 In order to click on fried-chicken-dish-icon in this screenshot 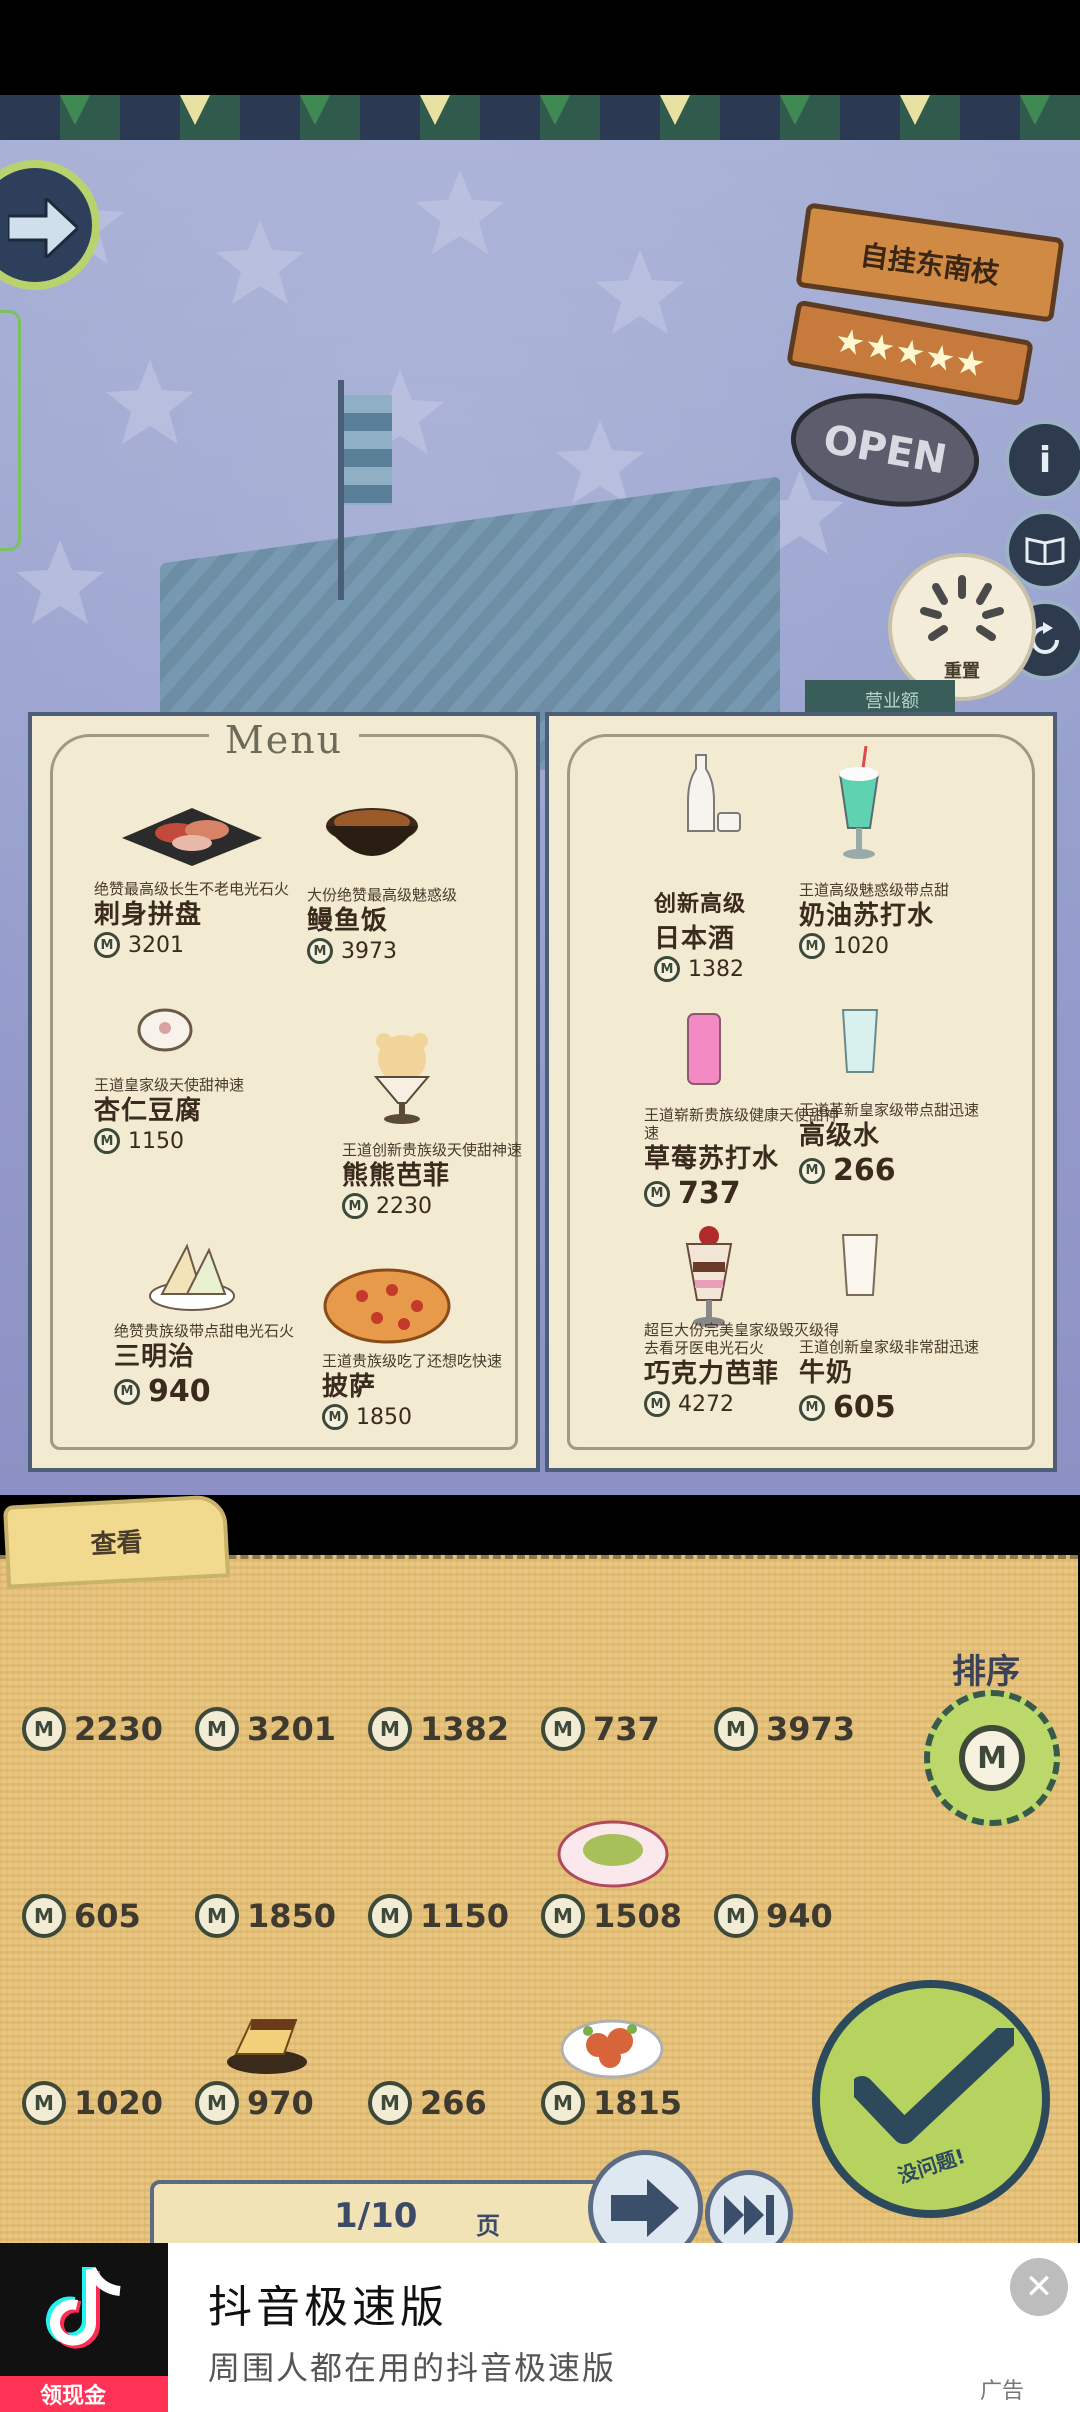, I will do `click(612, 2049)`.